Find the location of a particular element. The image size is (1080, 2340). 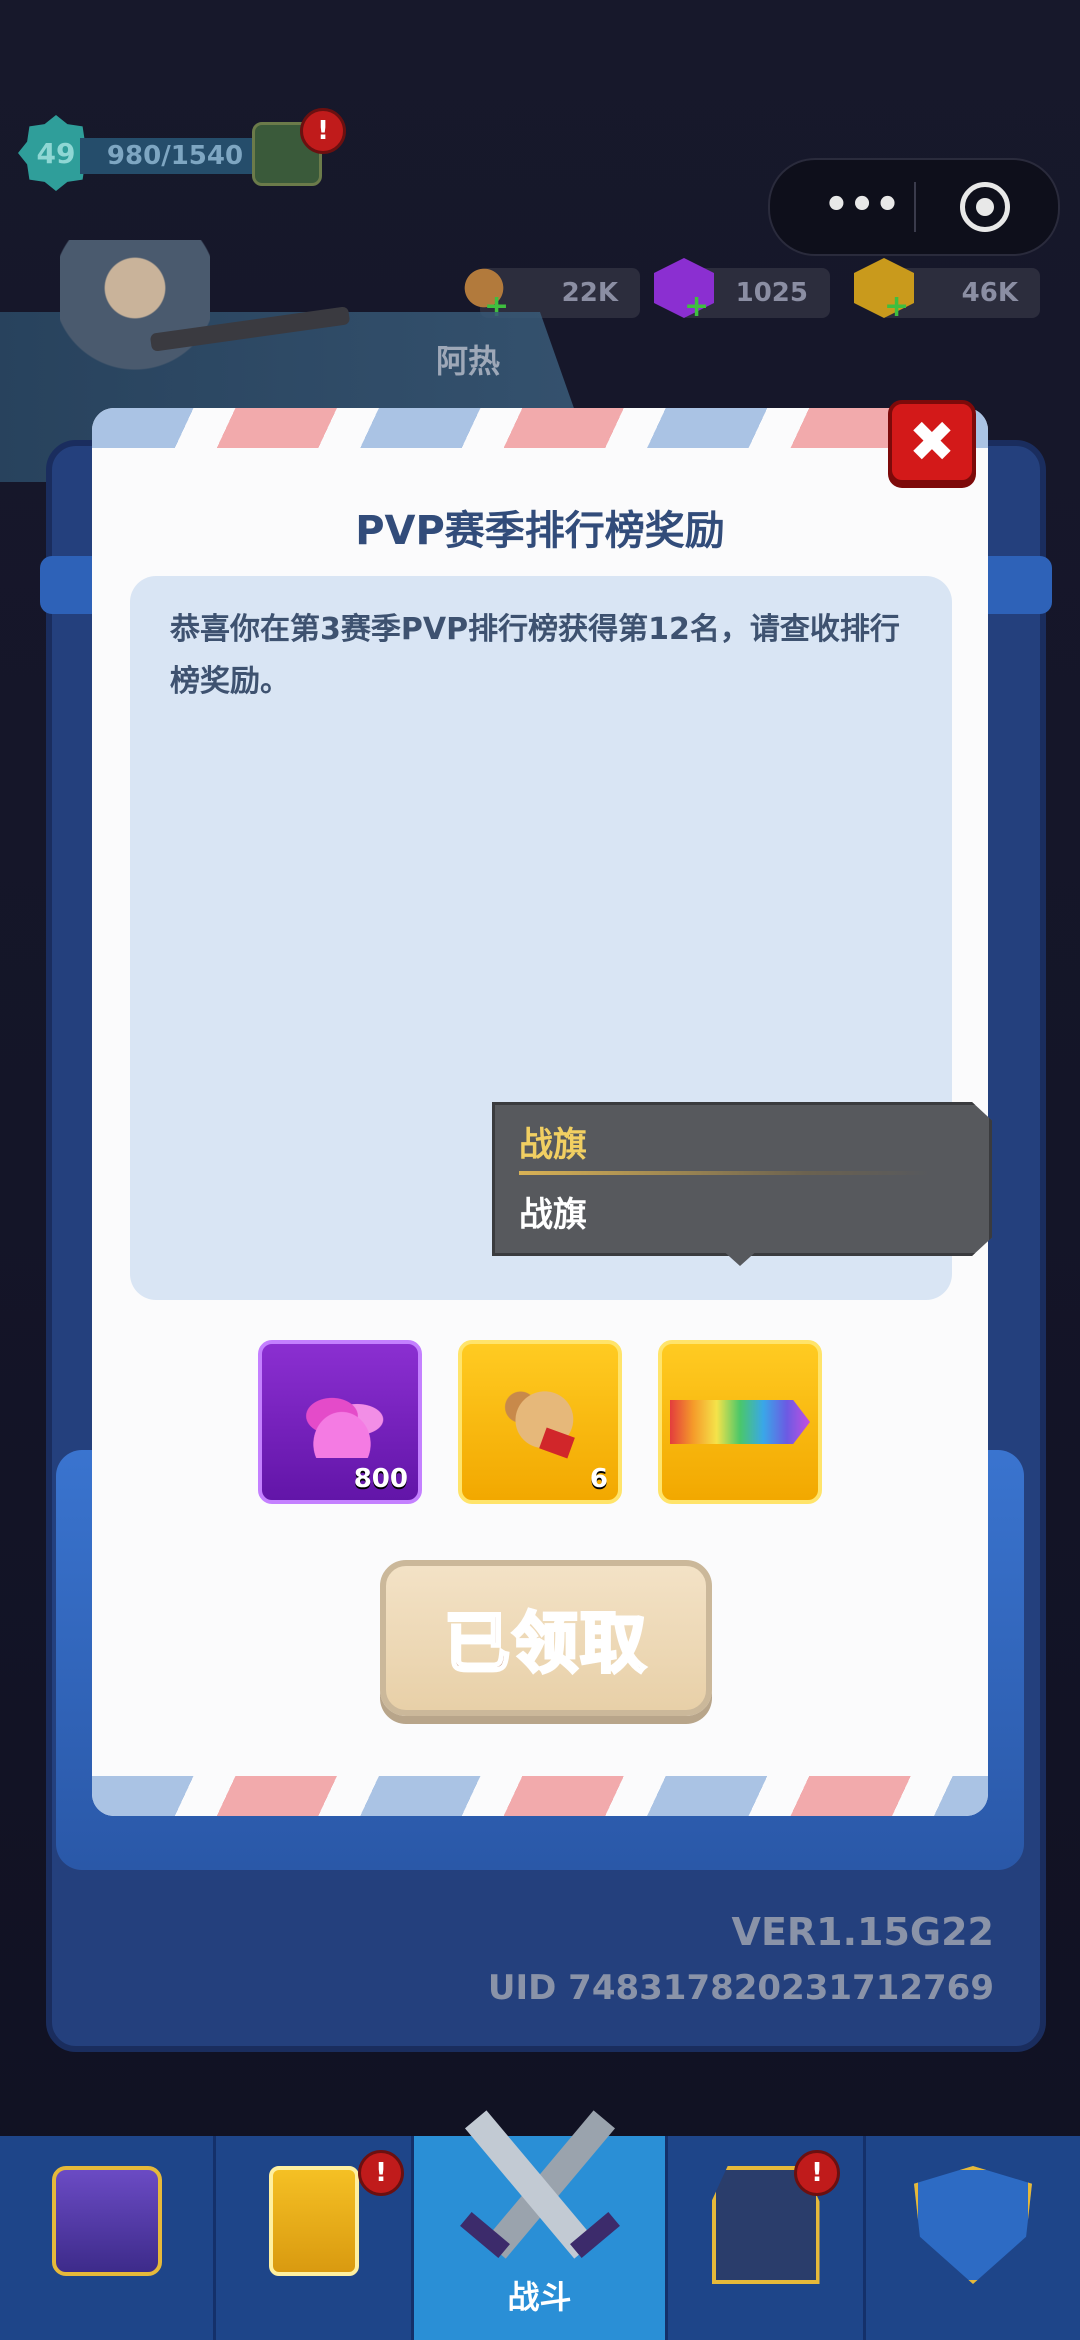

tooltip-pointer is located at coordinates (740, 1257).